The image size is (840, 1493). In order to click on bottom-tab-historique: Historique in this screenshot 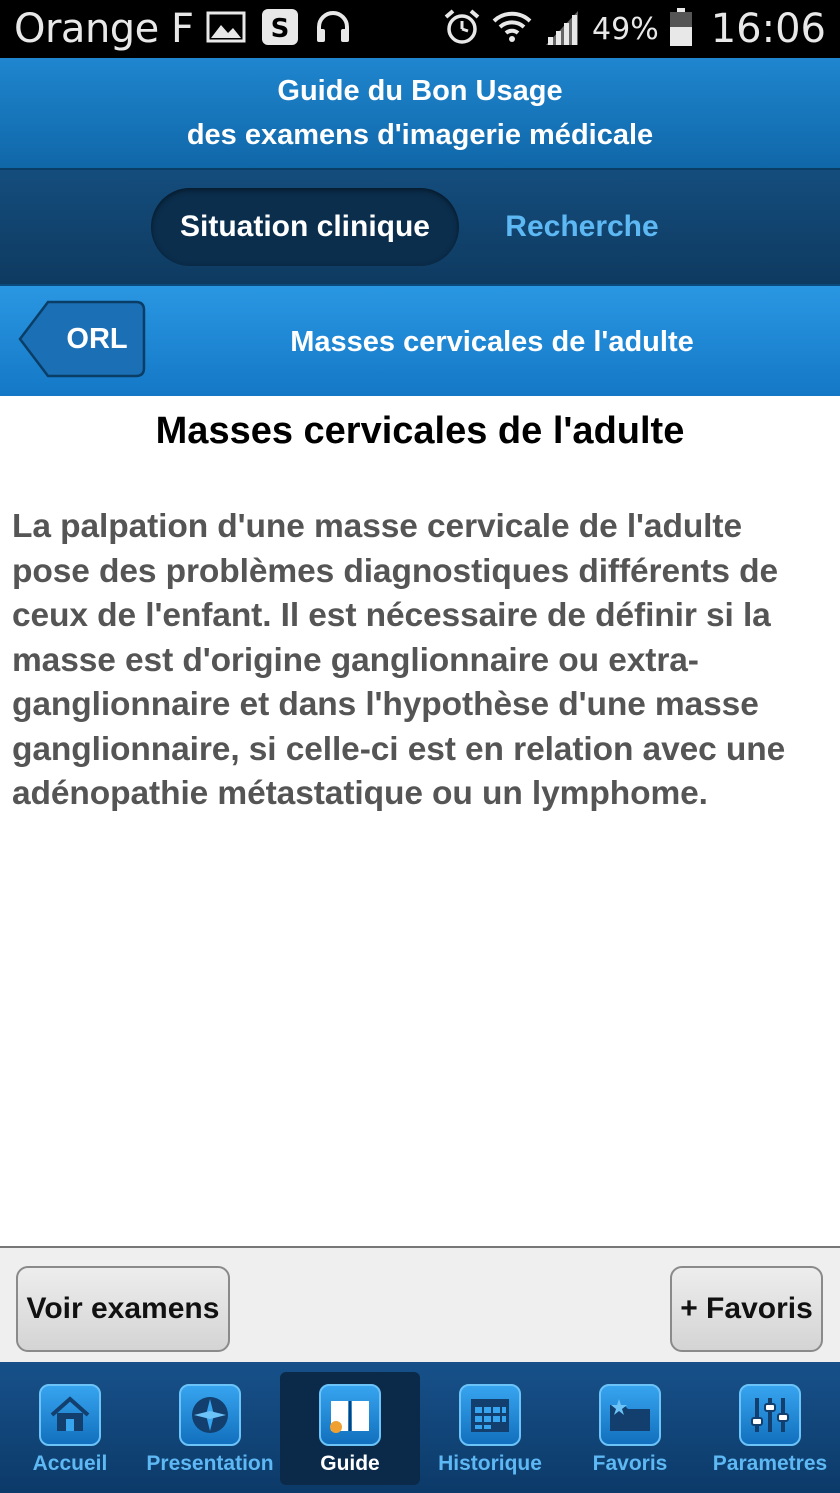, I will do `click(490, 1427)`.